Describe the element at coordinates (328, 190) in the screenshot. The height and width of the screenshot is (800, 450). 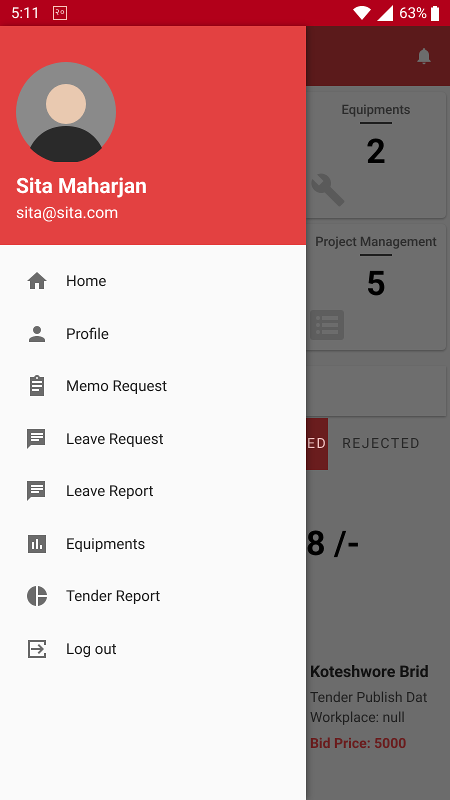
I see `wrench-icon` at that location.